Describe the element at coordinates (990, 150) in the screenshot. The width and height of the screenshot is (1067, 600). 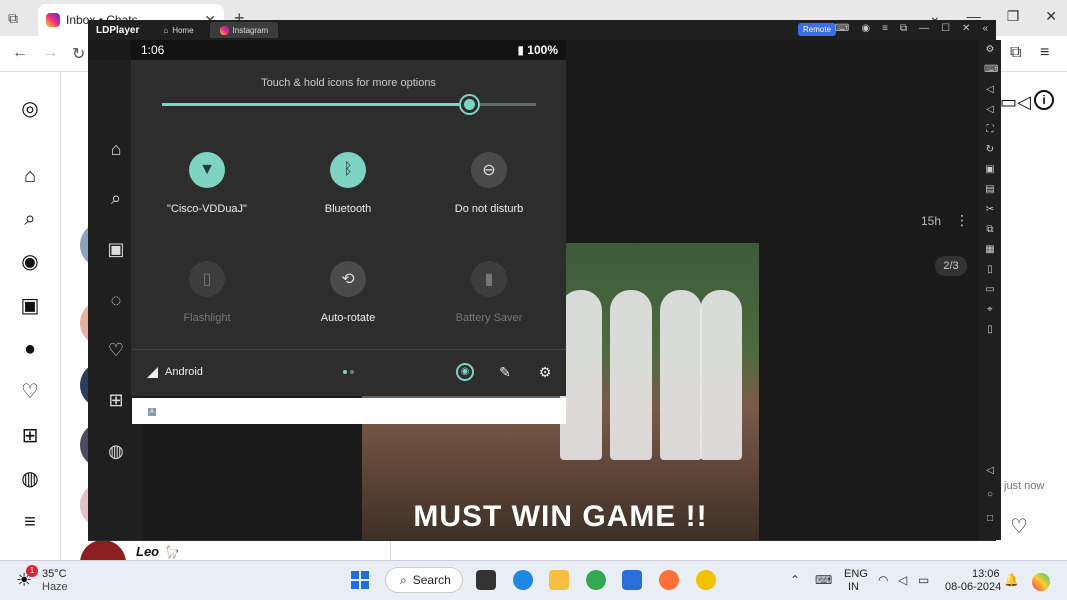
I see `sync-icon: ↻` at that location.